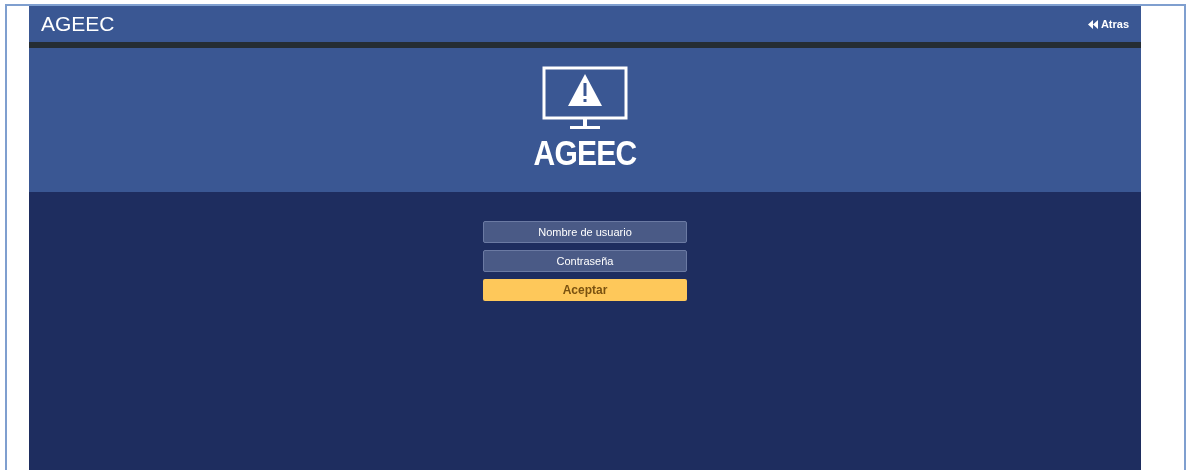 The width and height of the screenshot is (1193, 470). What do you see at coordinates (585, 99) in the screenshot?
I see `monitor-warning-icon` at bounding box center [585, 99].